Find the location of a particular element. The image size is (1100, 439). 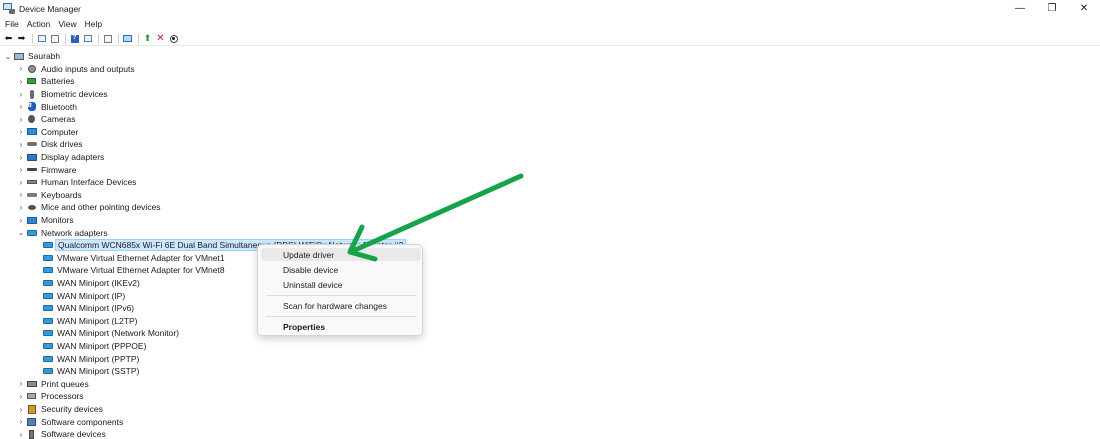

close-button: ✕ is located at coordinates (1084, 8).